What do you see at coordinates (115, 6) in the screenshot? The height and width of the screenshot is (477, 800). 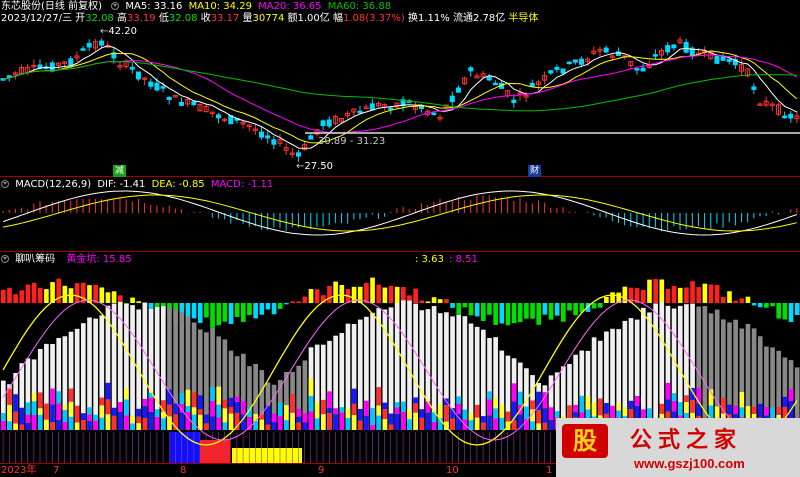 I see `dropdown-circle-icon` at bounding box center [115, 6].